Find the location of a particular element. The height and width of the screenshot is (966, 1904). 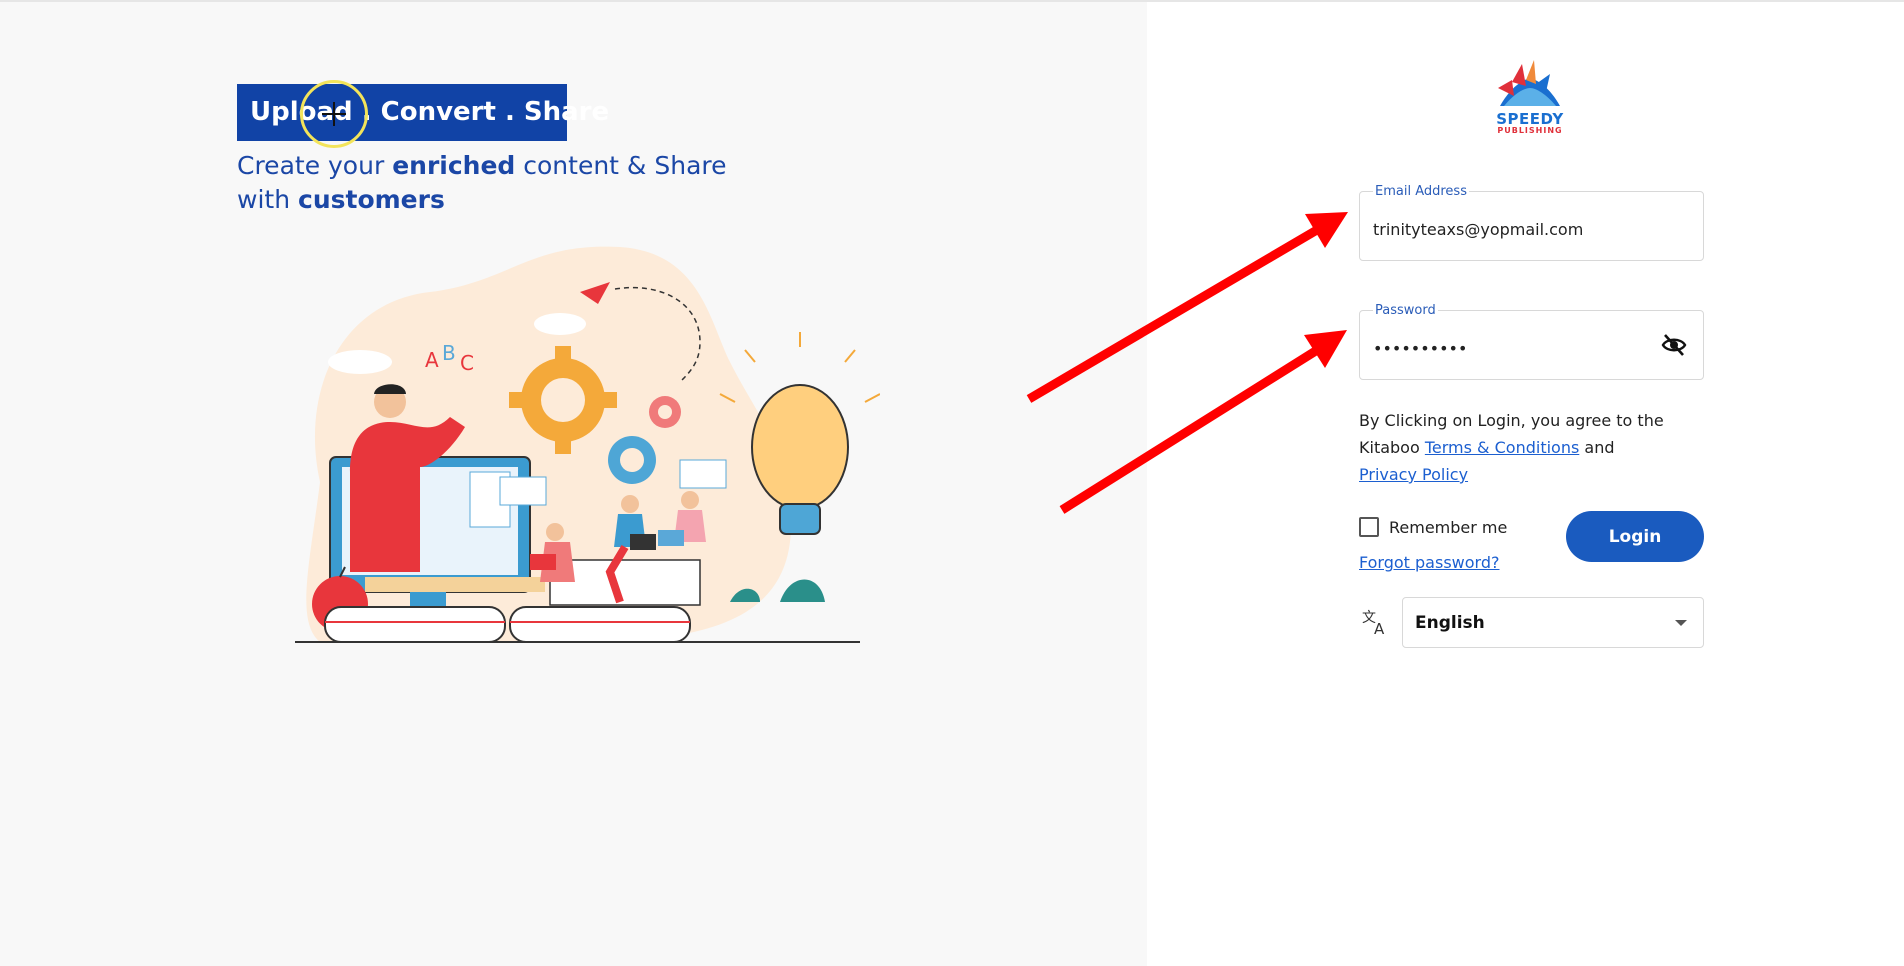

terms-link: Terms & Conditions is located at coordinates (1502, 447).